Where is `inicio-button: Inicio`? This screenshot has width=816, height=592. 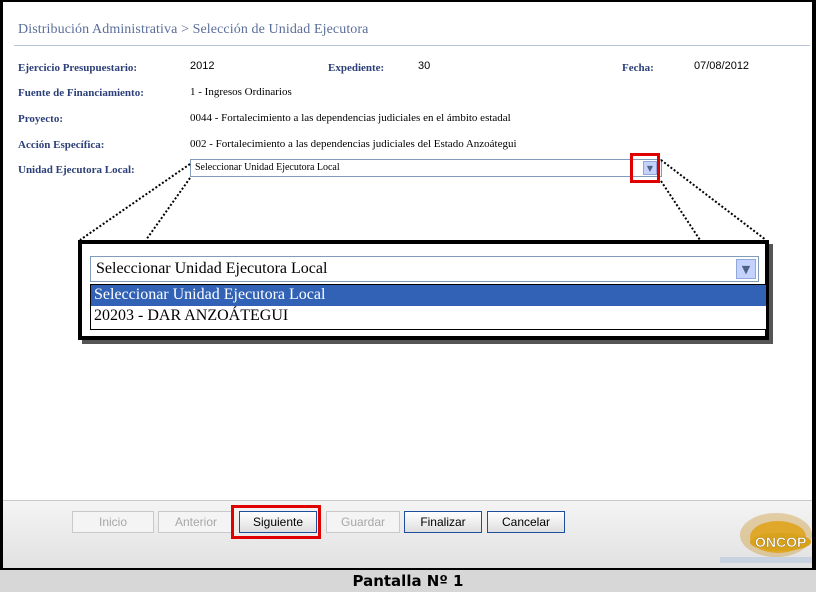 inicio-button: Inicio is located at coordinates (113, 522).